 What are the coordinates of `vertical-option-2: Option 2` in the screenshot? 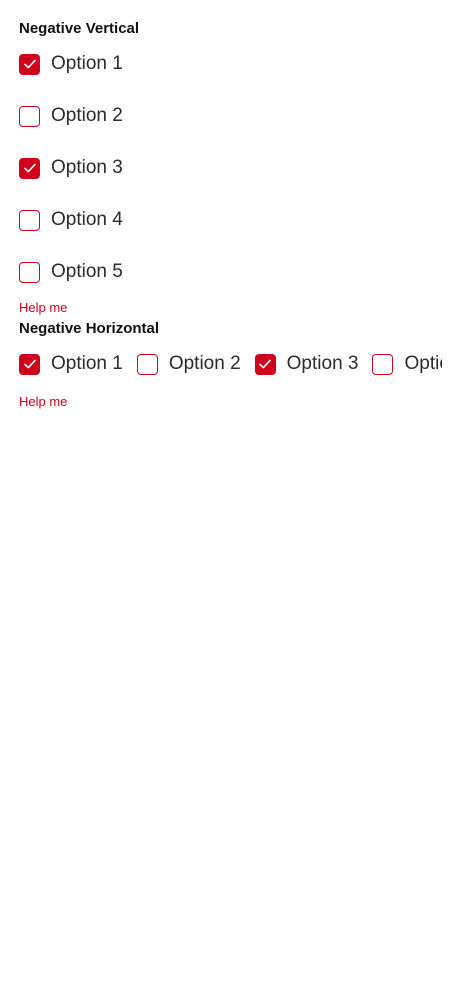 It's located at (71, 116).